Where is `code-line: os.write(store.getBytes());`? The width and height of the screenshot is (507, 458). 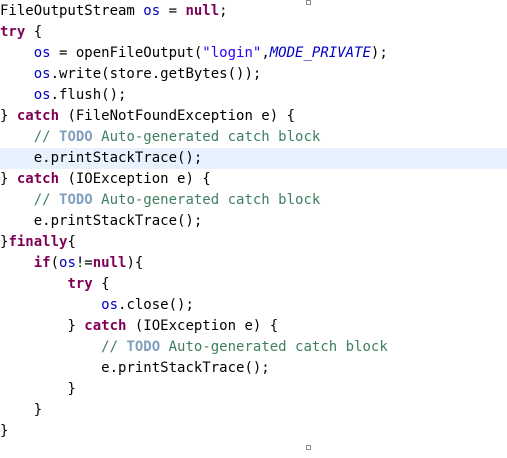 code-line: os.write(store.getBytes()); is located at coordinates (147, 74).